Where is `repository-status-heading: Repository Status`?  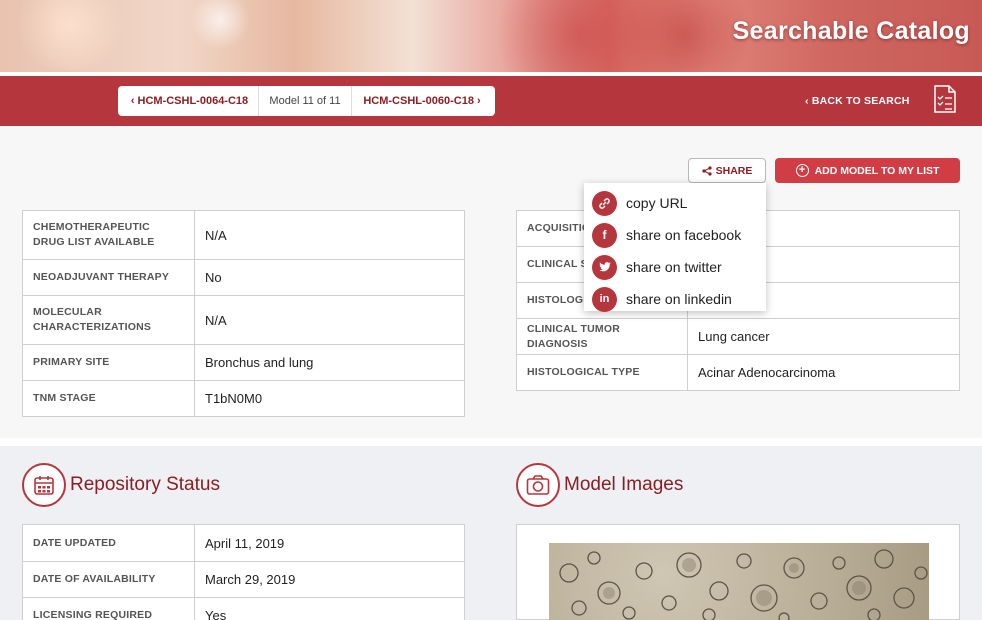 repository-status-heading: Repository Status is located at coordinates (121, 485).